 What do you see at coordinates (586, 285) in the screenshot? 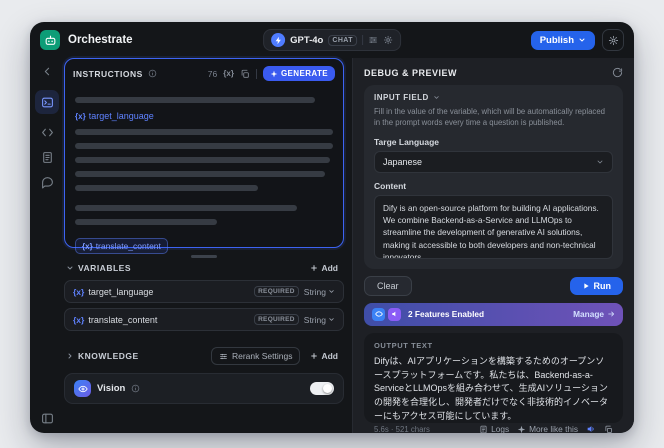
I see `play-icon` at bounding box center [586, 285].